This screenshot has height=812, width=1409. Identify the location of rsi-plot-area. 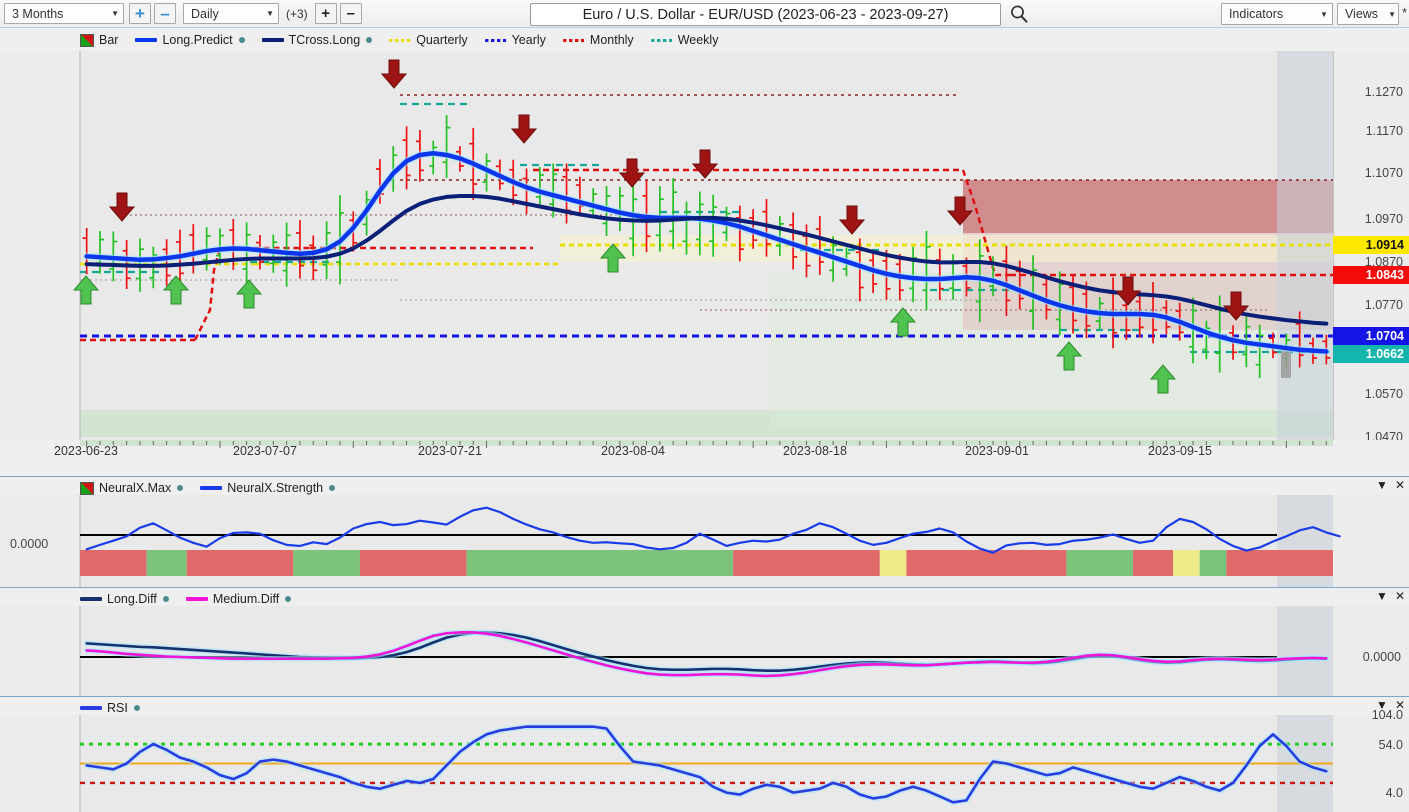
(704, 763).